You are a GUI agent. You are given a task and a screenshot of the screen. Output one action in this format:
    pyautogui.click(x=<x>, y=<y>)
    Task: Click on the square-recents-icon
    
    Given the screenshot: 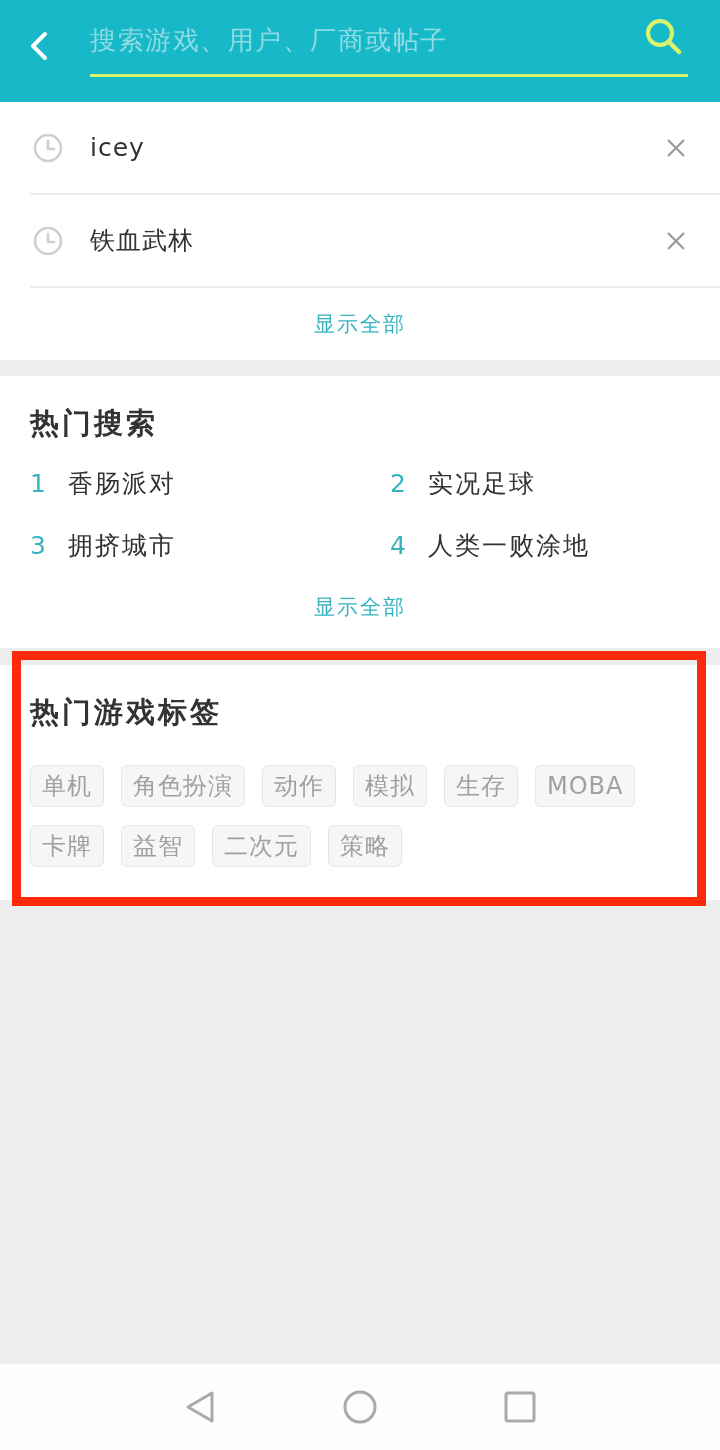 What is the action you would take?
    pyautogui.click(x=520, y=1407)
    